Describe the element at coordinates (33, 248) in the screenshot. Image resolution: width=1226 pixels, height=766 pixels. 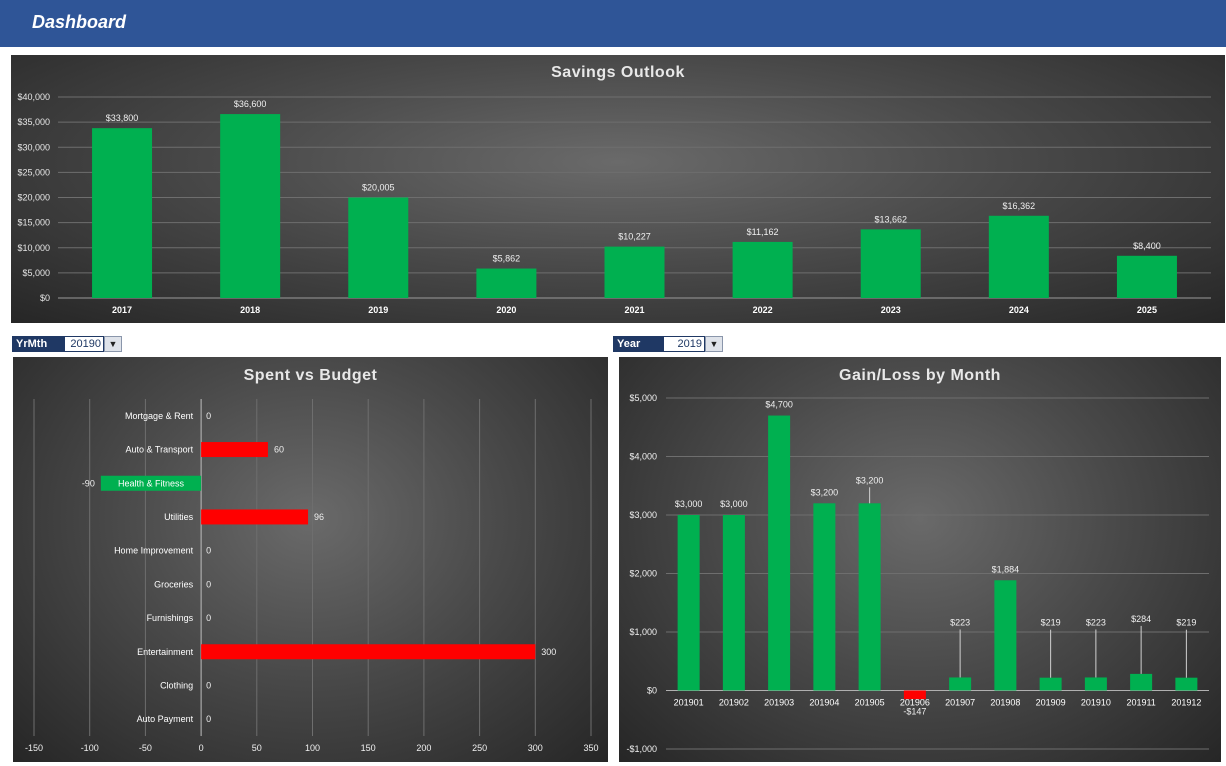
I see `y-tick-label: $10,000` at that location.